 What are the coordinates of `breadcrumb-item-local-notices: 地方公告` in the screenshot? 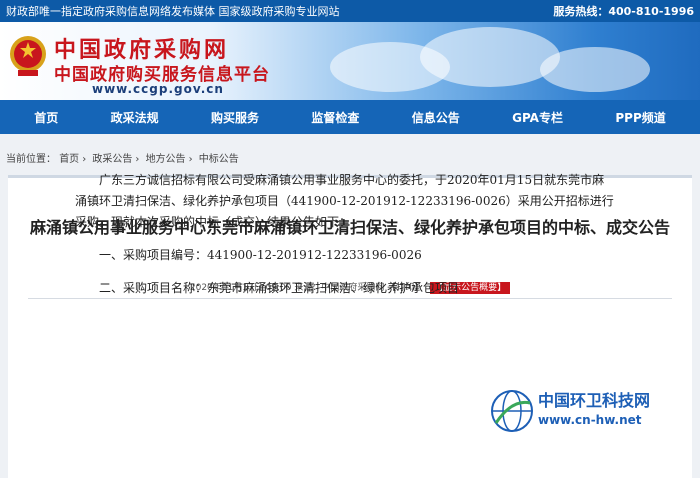 It's located at (166, 159).